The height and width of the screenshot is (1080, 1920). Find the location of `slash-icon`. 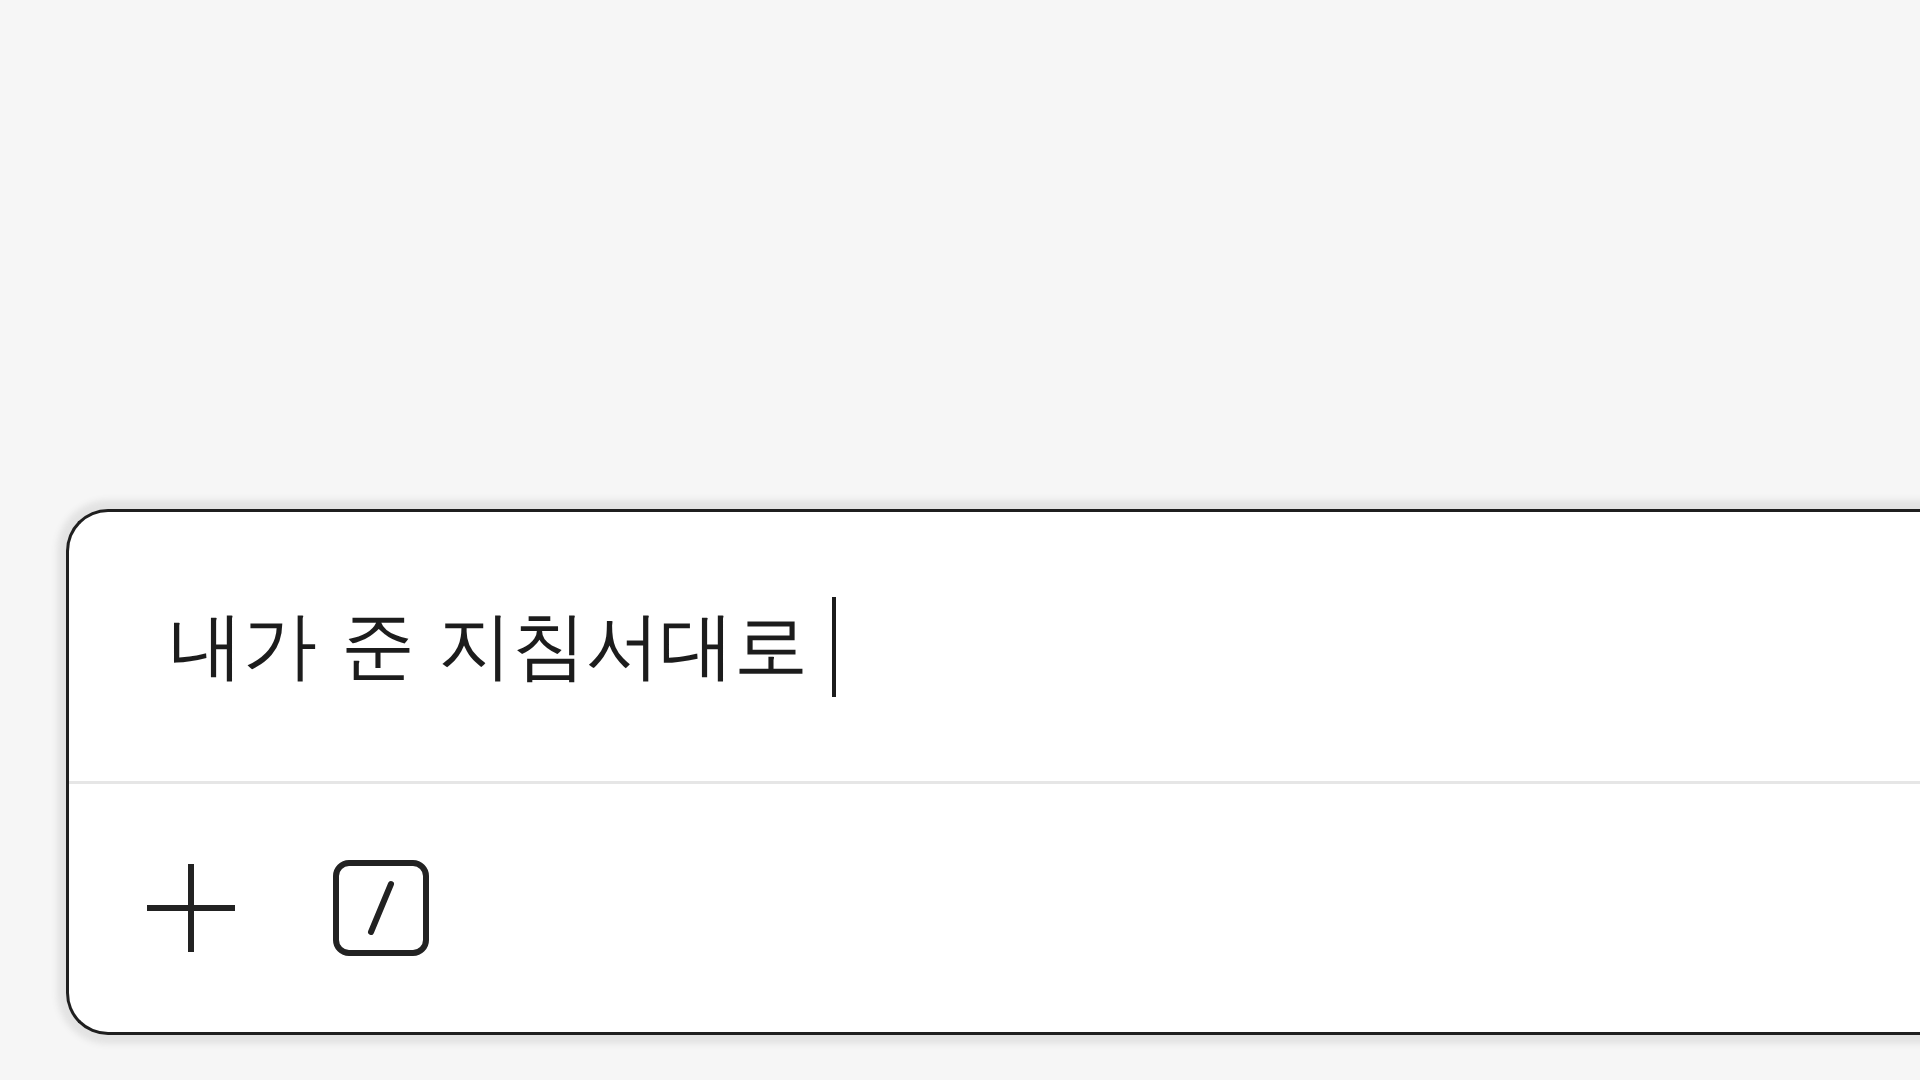

slash-icon is located at coordinates (381, 908).